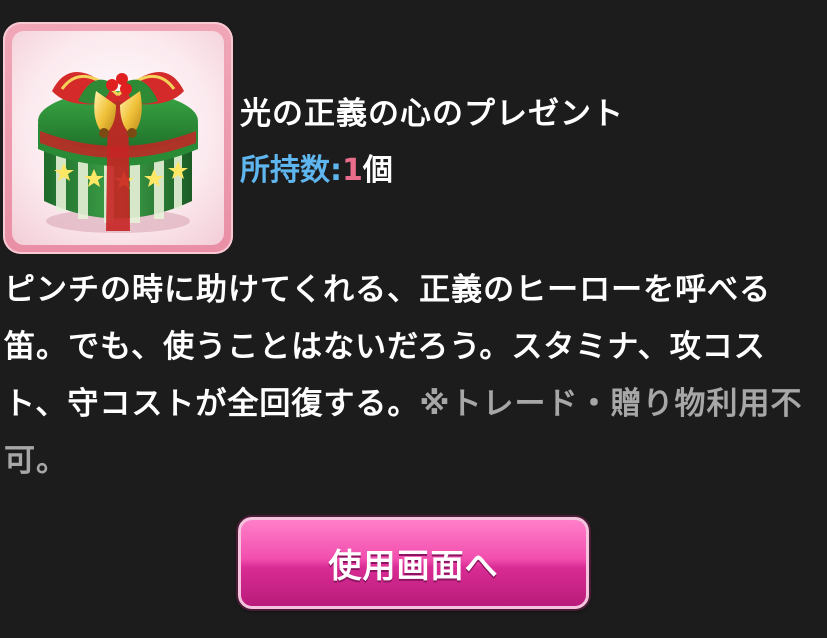 The image size is (827, 638). I want to click on owned-count-label: 所持数:, so click(291, 170).